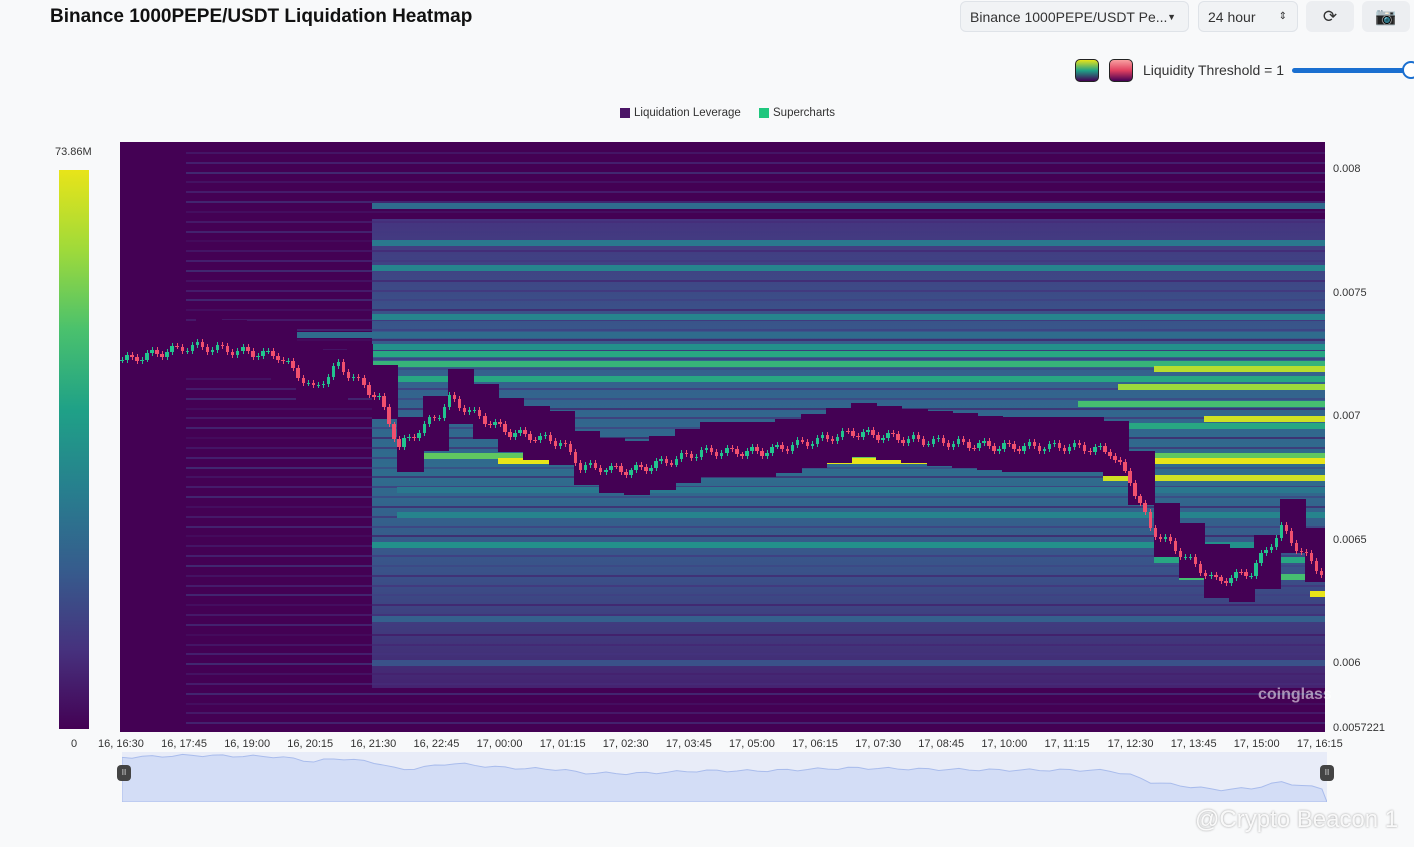  I want to click on colorbar-max-label: 73.86M, so click(73, 152).